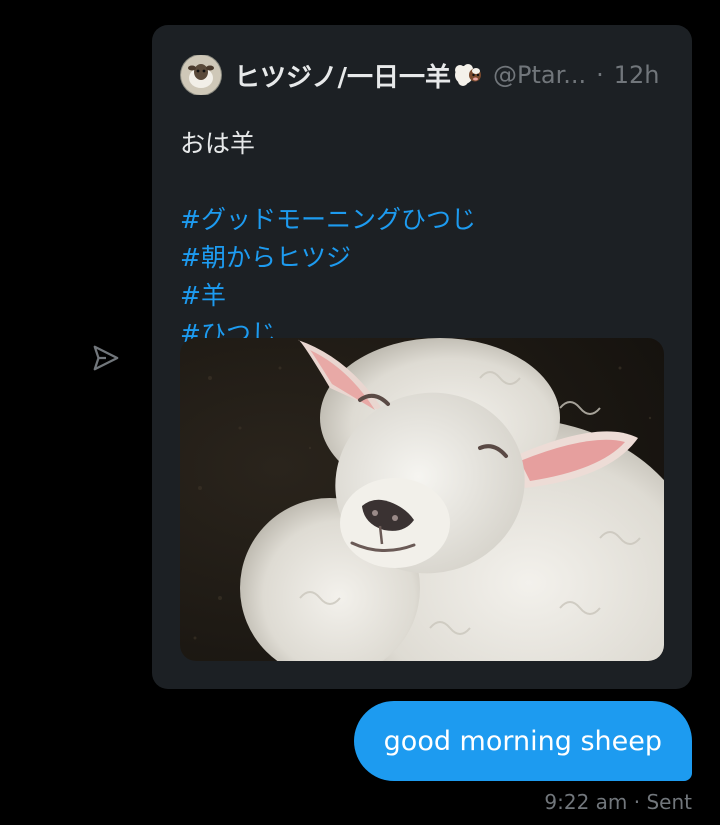 This screenshot has height=825, width=720. I want to click on message-text: good morning sheep, so click(522, 741).